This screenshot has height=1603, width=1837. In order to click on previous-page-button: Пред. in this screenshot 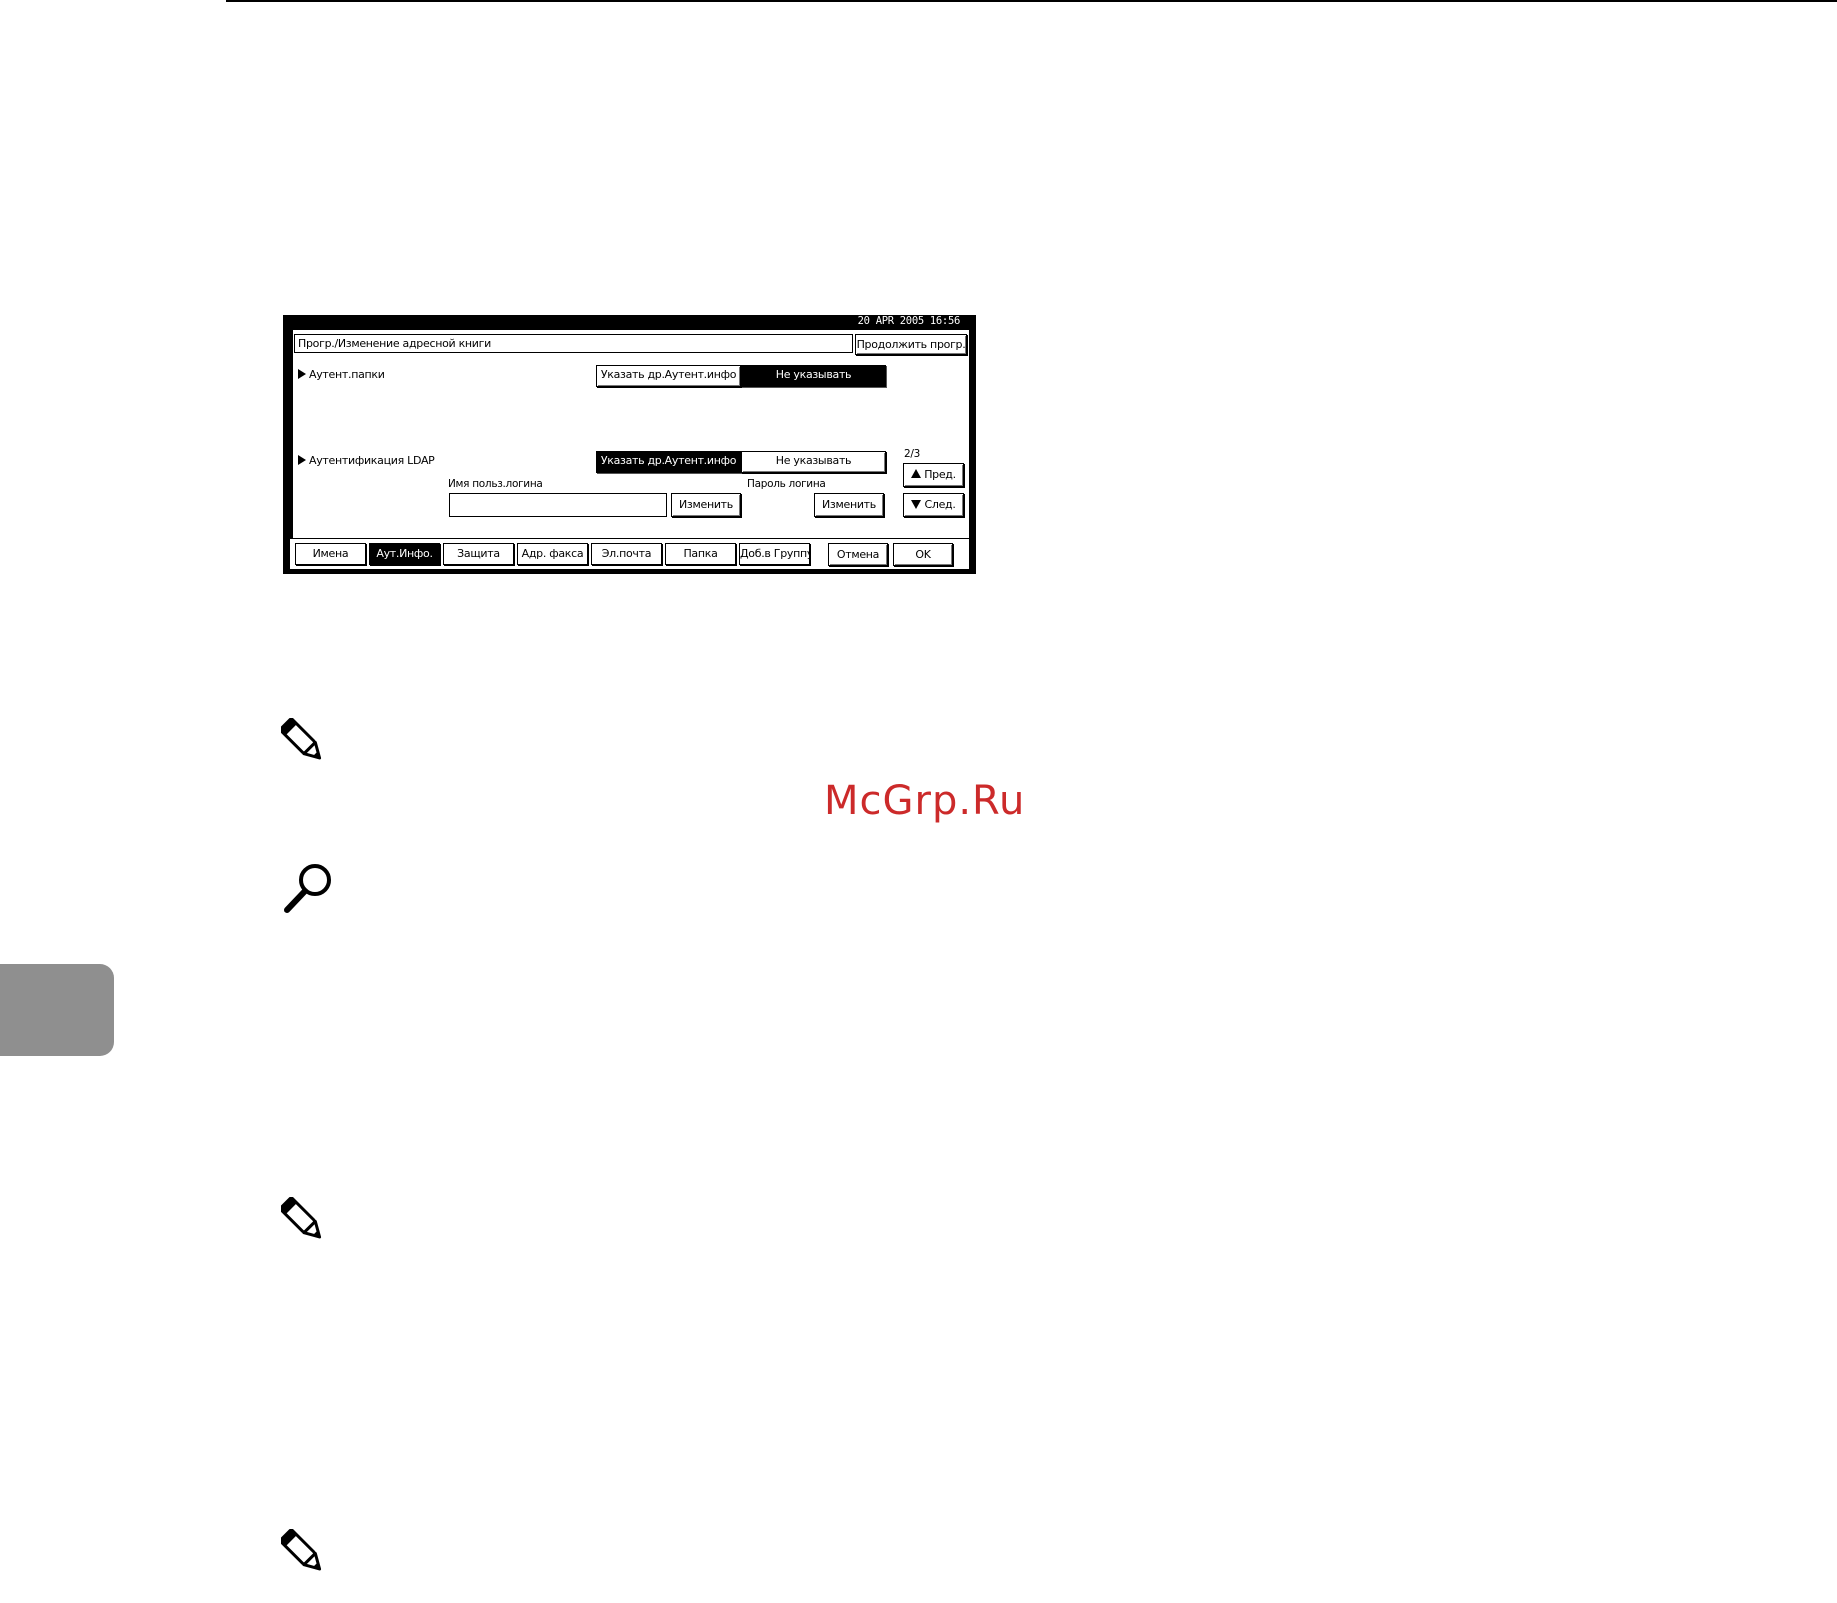, I will do `click(933, 475)`.